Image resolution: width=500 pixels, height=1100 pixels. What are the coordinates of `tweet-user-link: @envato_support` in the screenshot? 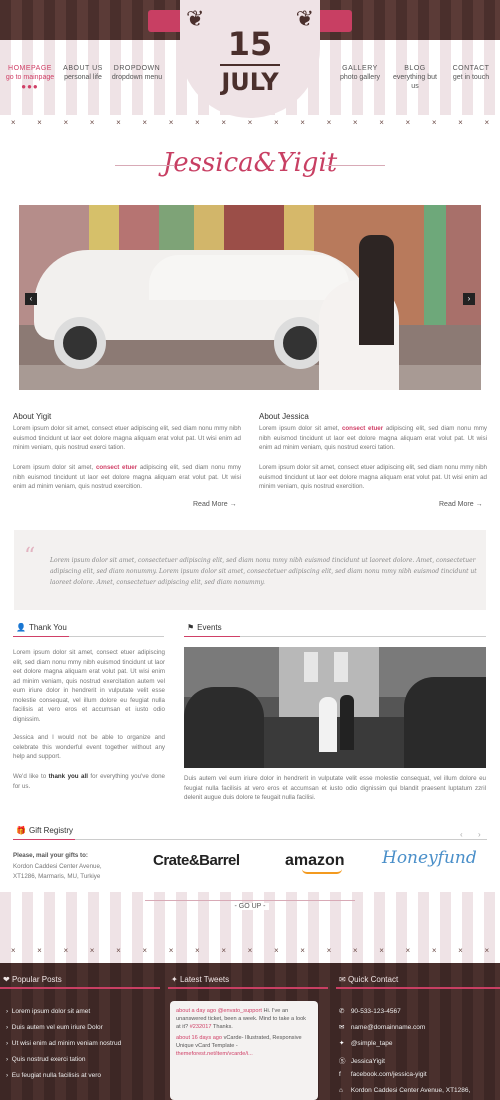 It's located at (240, 1011).